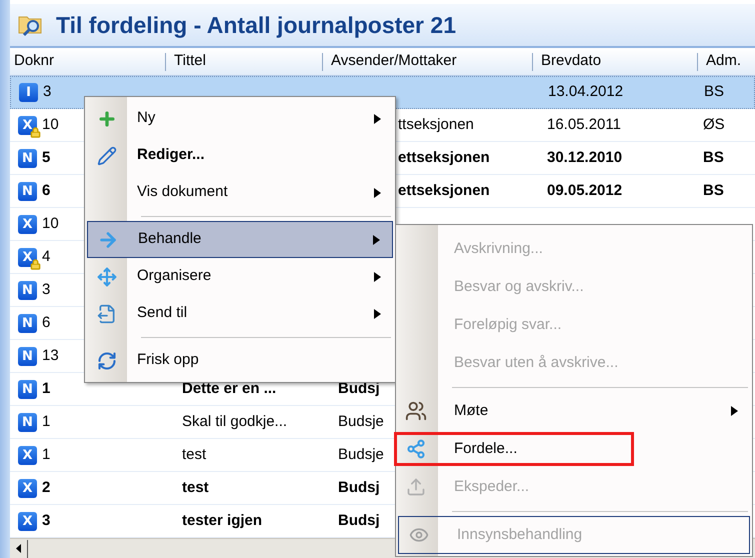 This screenshot has width=755, height=558. What do you see at coordinates (724, 61) in the screenshot?
I see `column-header: Adm.` at bounding box center [724, 61].